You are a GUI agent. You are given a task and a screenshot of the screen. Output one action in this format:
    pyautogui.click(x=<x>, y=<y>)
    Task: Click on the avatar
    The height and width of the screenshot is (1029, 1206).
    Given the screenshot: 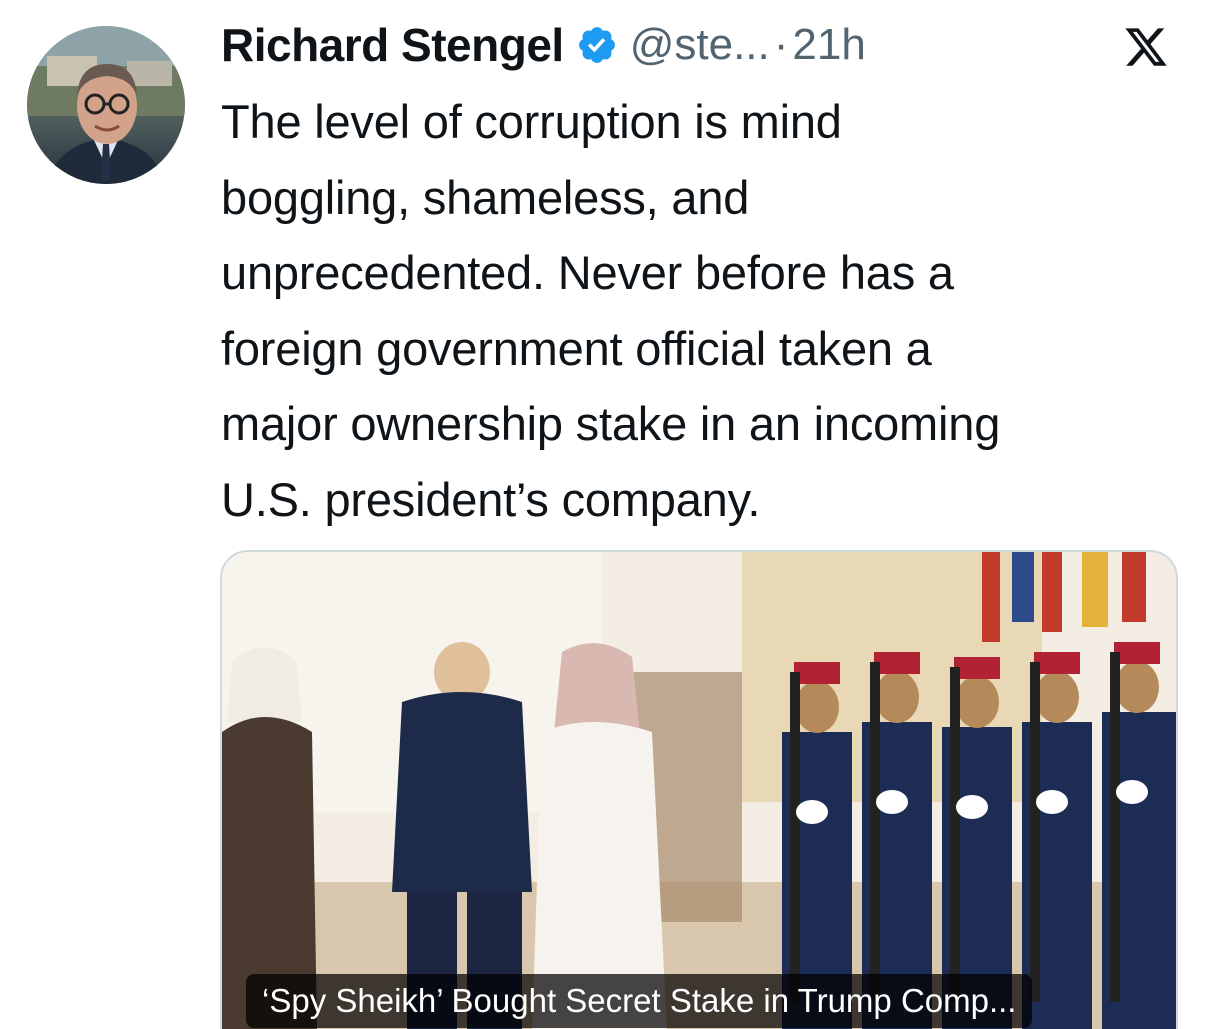 What is the action you would take?
    pyautogui.click(x=106, y=105)
    